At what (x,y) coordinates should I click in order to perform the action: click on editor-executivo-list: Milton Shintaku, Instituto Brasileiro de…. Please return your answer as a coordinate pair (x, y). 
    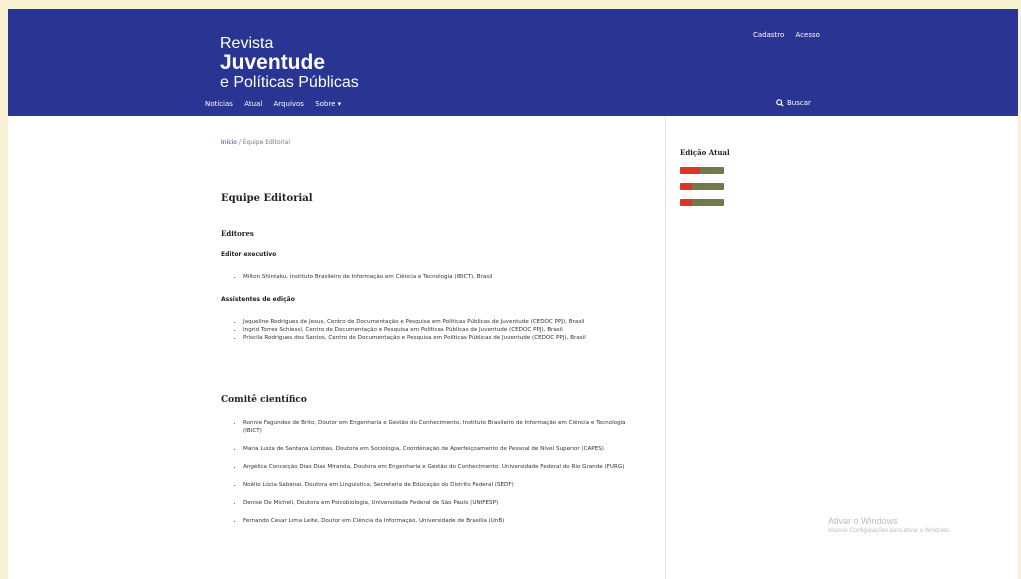
    Looking at the image, I should click on (446, 277).